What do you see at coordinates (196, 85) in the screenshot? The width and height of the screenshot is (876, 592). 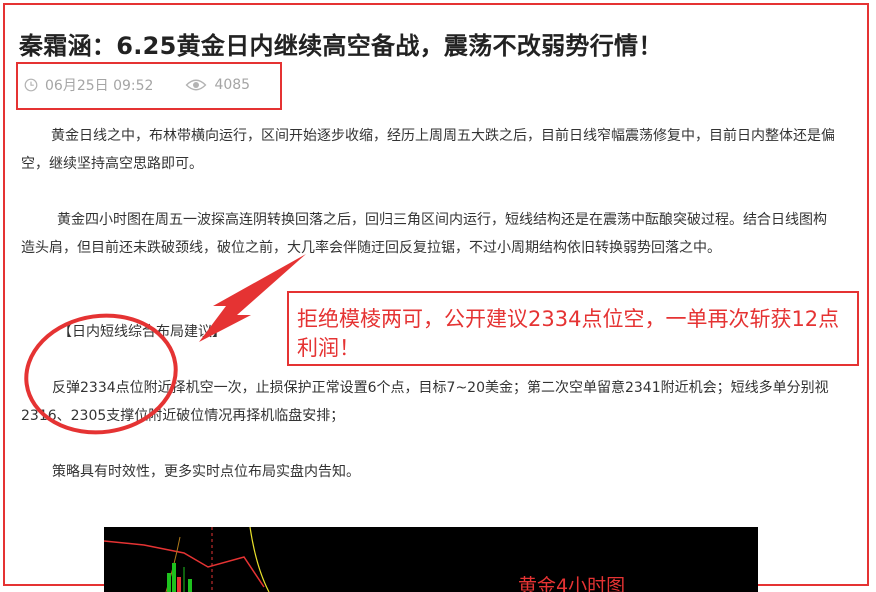 I see `eye-icon` at bounding box center [196, 85].